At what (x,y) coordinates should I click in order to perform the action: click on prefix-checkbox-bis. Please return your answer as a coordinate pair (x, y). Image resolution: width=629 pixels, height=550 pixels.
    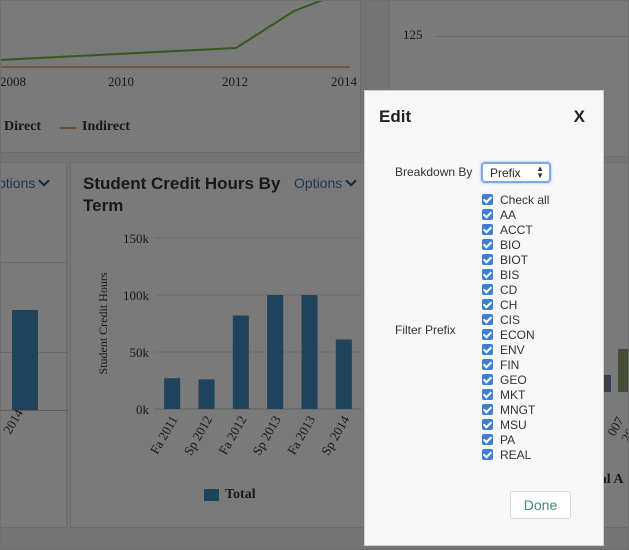
    Looking at the image, I should click on (487, 274).